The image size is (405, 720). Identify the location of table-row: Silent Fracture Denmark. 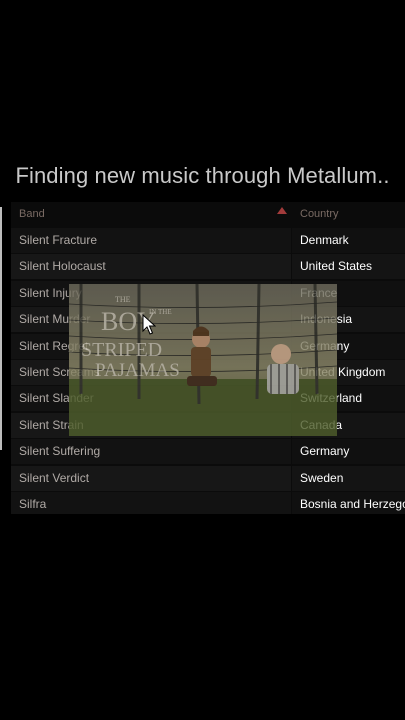
(208, 241).